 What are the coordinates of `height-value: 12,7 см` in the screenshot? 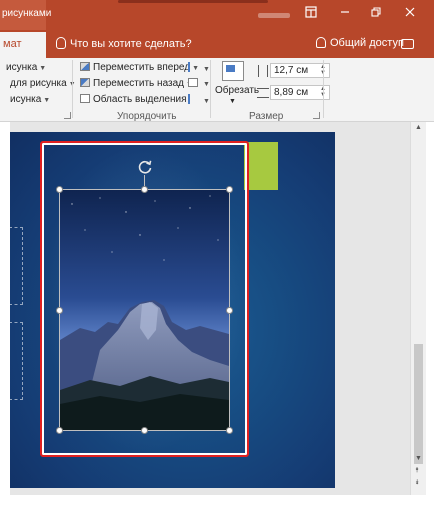 It's located at (291, 70).